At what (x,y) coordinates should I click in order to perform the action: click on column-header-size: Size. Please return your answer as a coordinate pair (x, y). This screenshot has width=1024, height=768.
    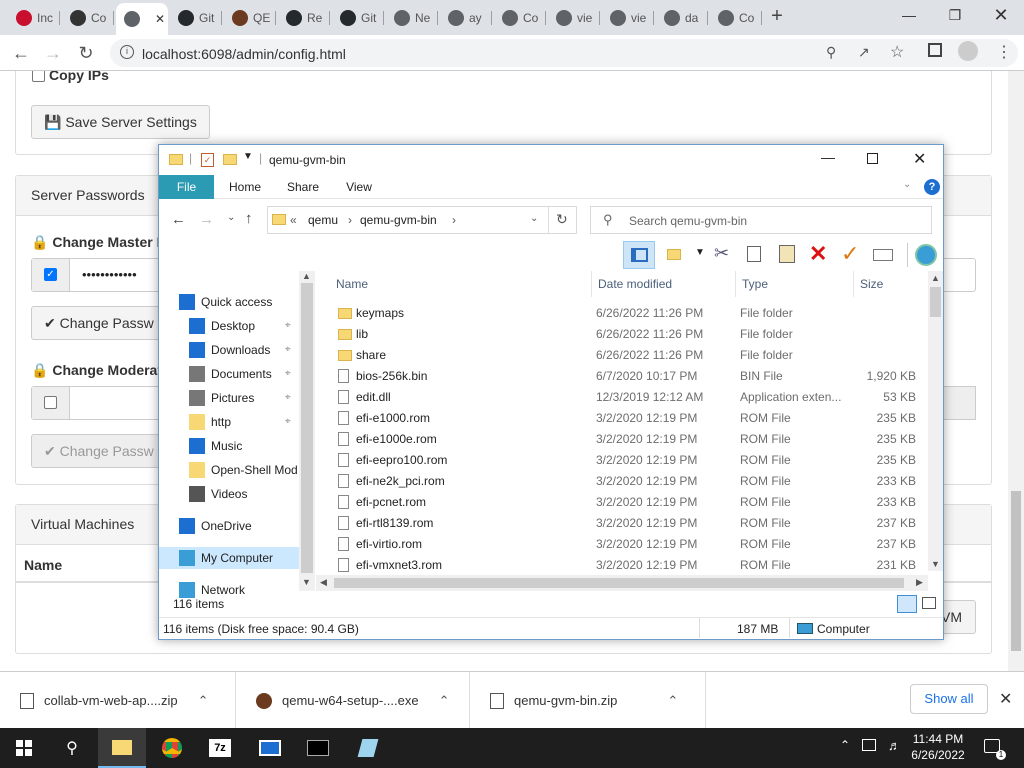
    Looking at the image, I should click on (891, 284).